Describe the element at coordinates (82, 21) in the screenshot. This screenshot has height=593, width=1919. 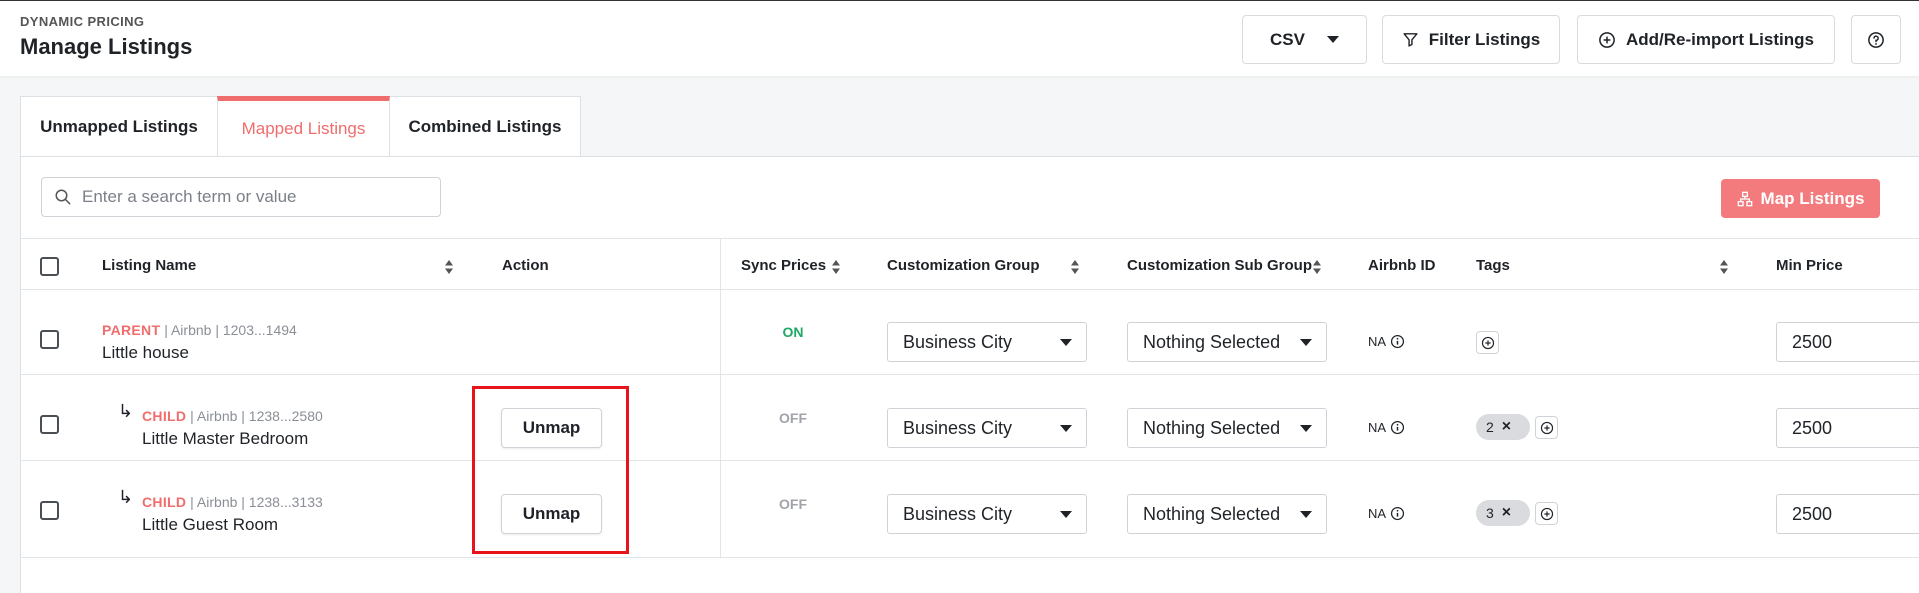
I see `breadcrumb: DYNAMIC PRICING` at that location.